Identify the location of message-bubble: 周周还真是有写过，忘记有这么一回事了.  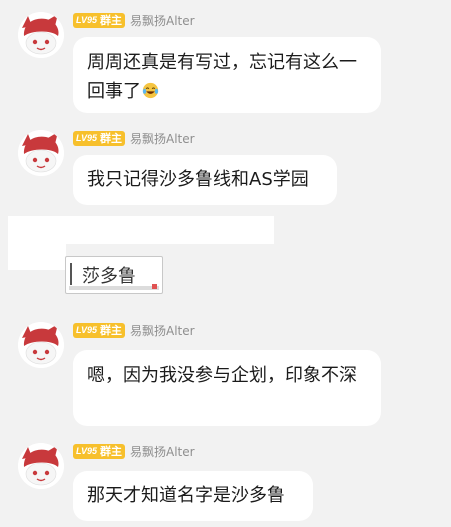
(227, 75).